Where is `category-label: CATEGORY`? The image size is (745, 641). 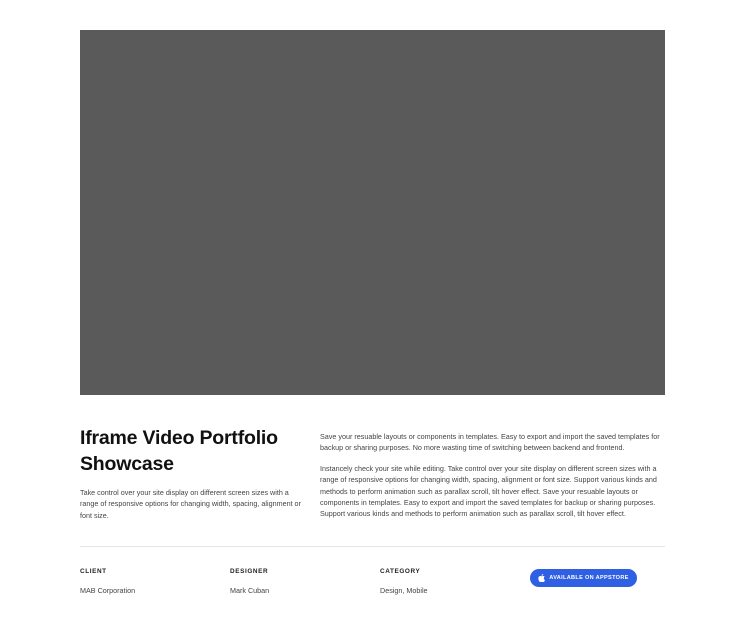 category-label: CATEGORY is located at coordinates (400, 571).